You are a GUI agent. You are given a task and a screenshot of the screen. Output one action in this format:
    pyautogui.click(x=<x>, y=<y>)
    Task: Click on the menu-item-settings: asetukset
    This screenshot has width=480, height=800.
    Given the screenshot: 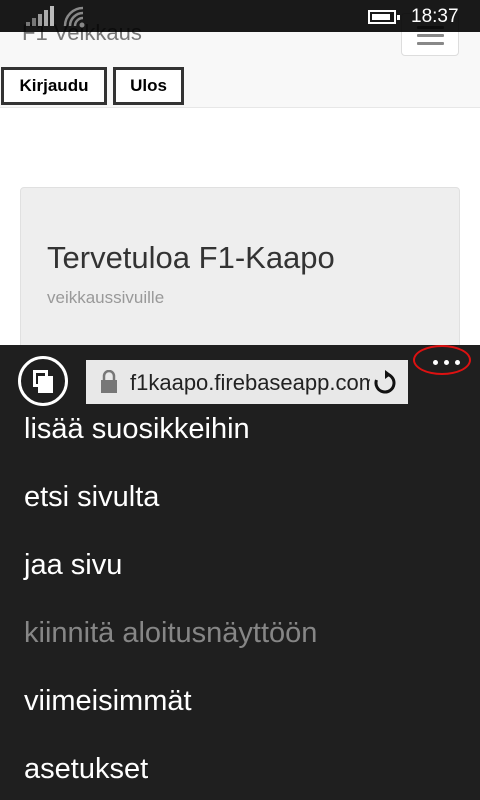 What is the action you would take?
    pyautogui.click(x=86, y=769)
    